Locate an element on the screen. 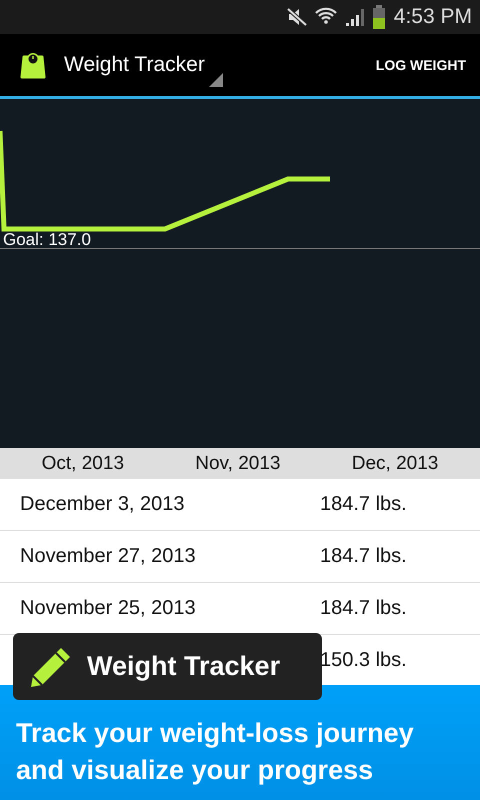 This screenshot has width=480, height=800. promo-tagline: Track your weight-loss journey and visualize your progress is located at coordinates (215, 752).